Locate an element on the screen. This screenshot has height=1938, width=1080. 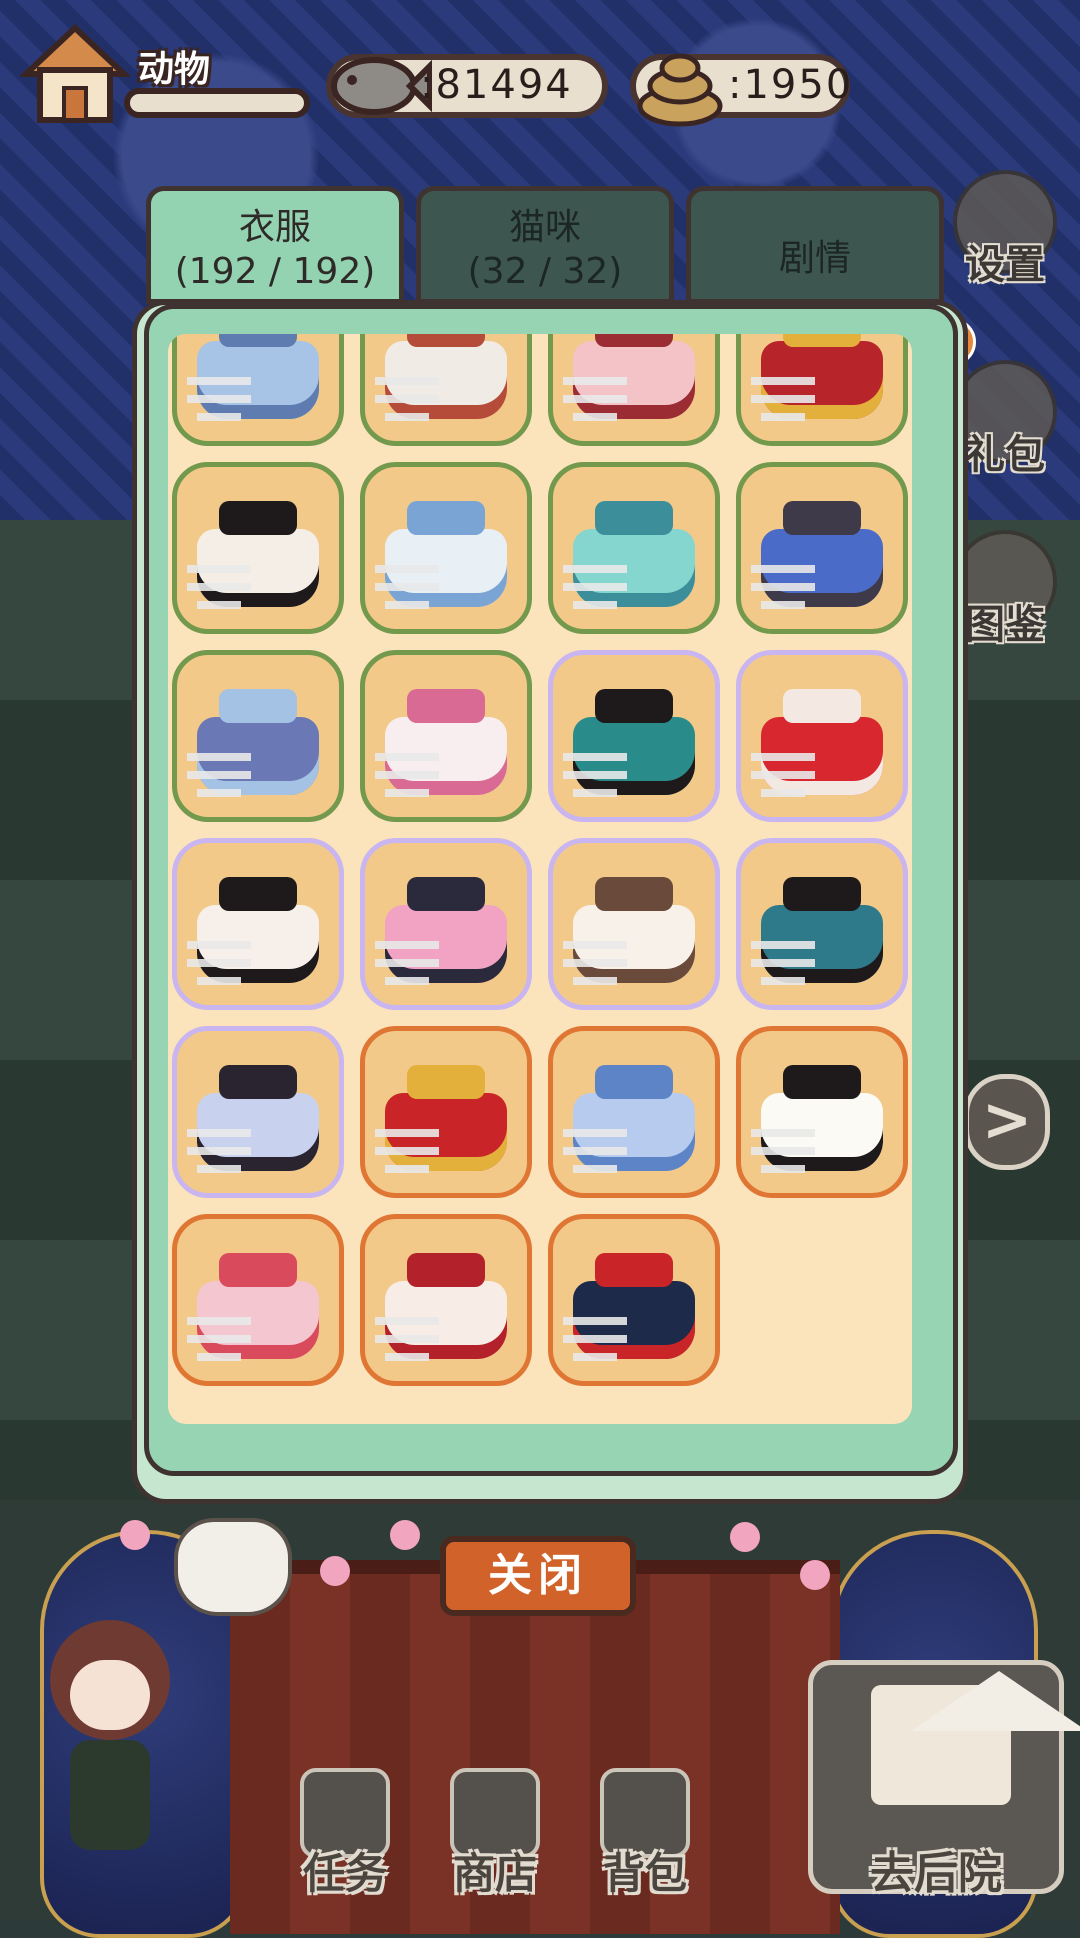
next-arrow-button: > is located at coordinates (1007, 1122).